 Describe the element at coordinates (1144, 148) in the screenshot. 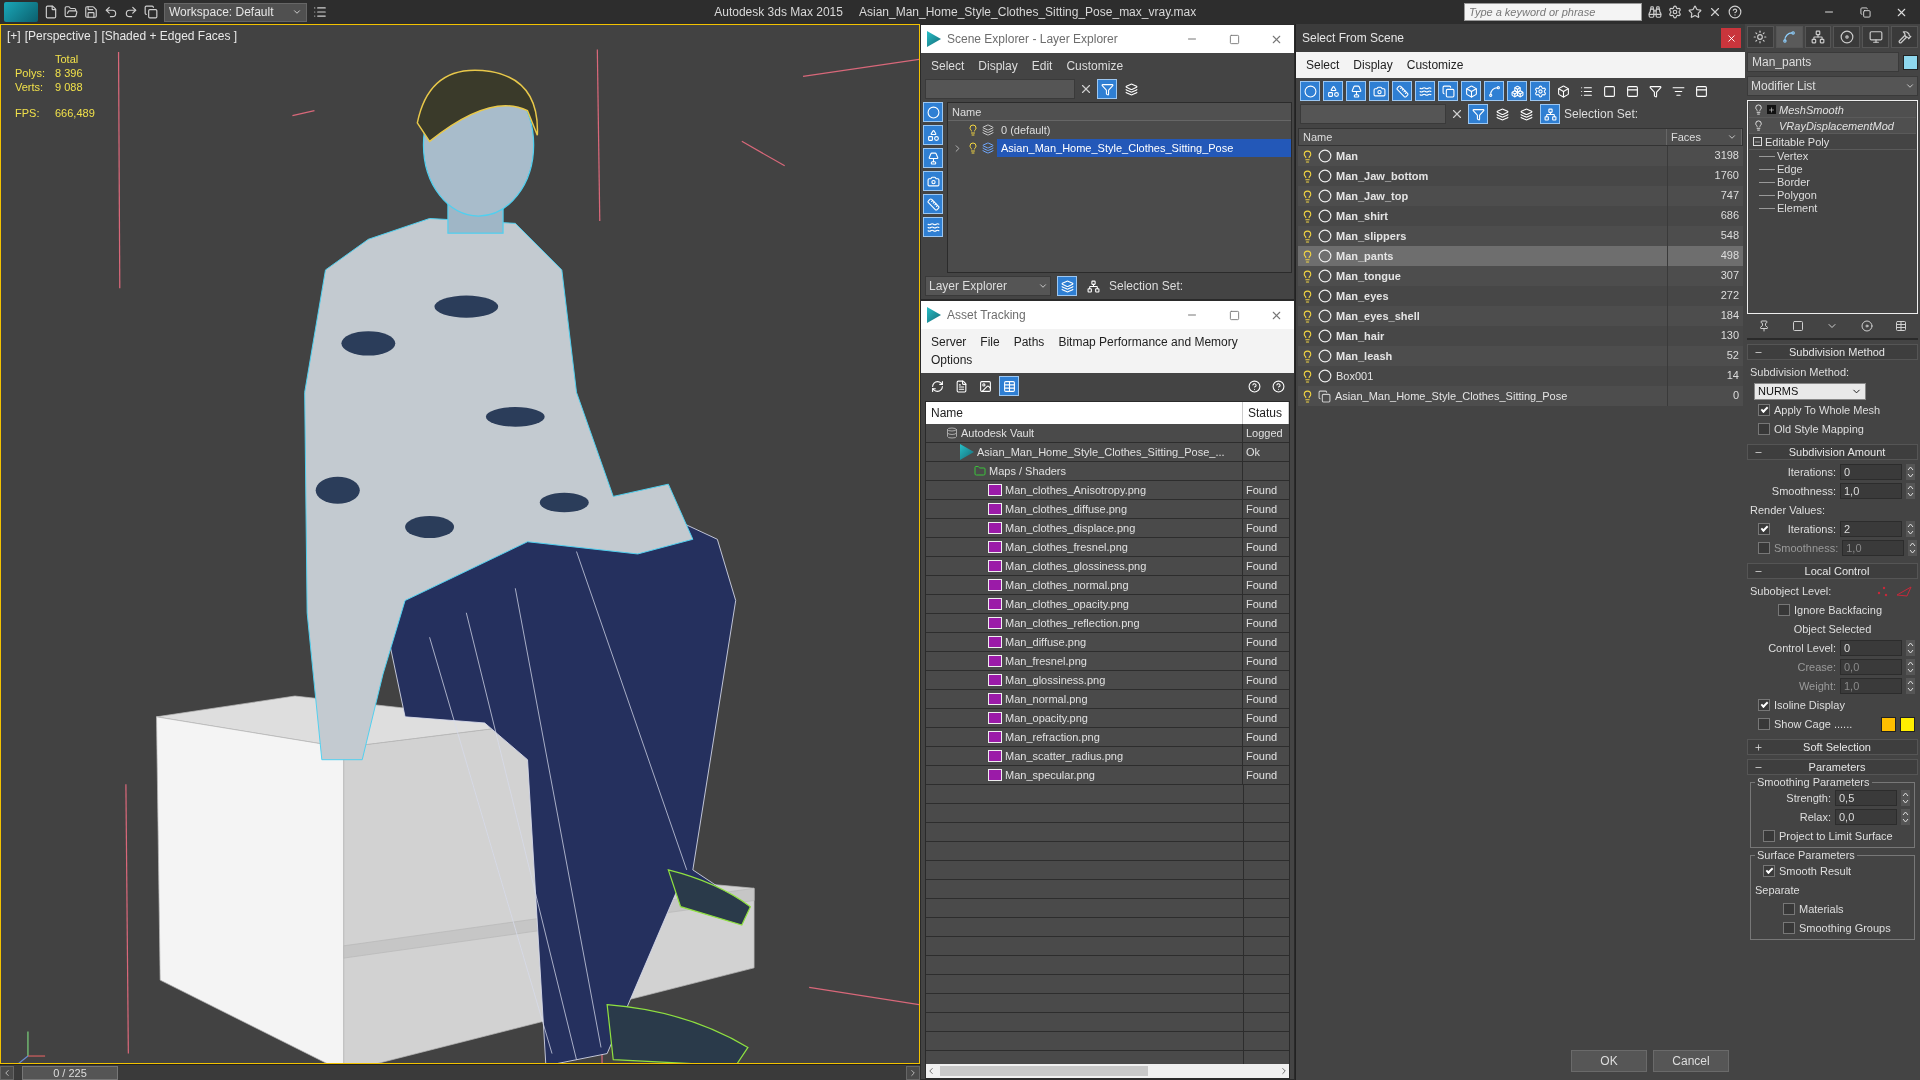

I see `layer-name: Asian_Man_Home_Style_Clothes_Sitting_Pose` at that location.